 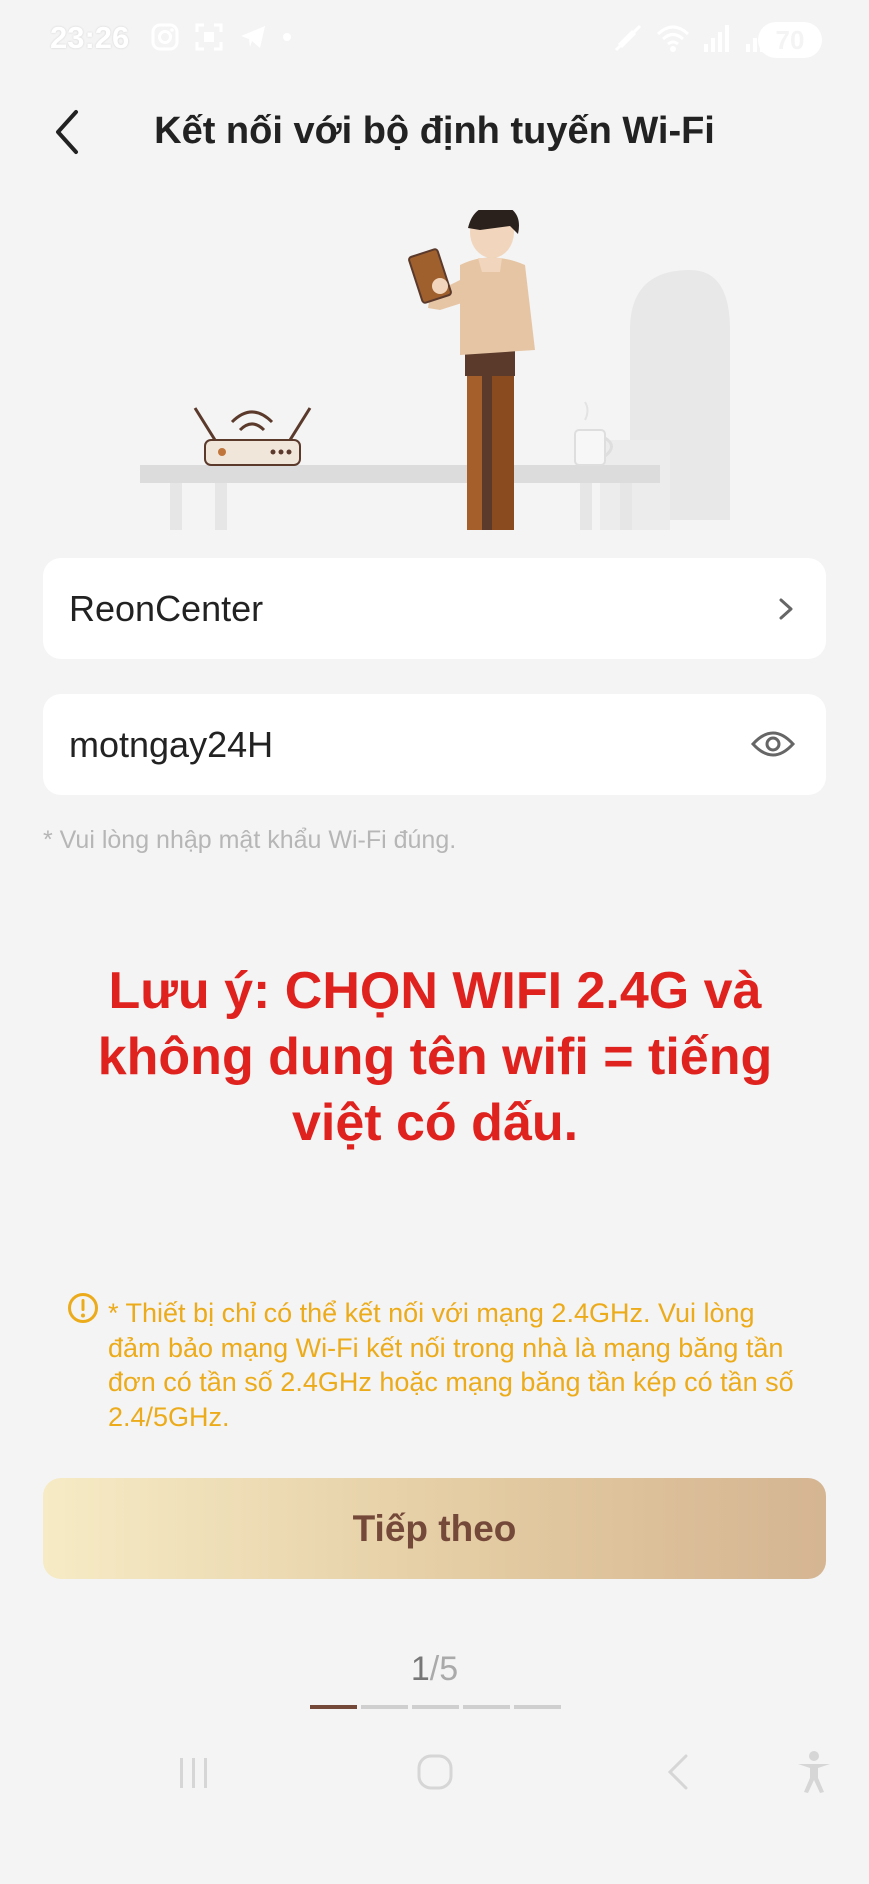 I want to click on scan-icon, so click(x=209, y=37).